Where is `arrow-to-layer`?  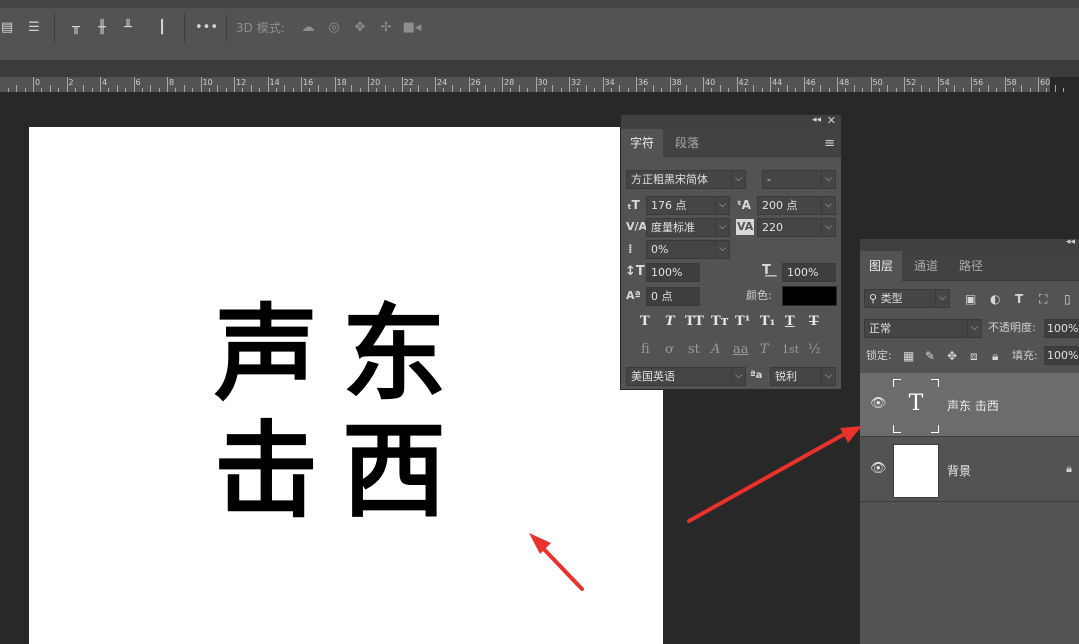 arrow-to-layer is located at coordinates (774, 474).